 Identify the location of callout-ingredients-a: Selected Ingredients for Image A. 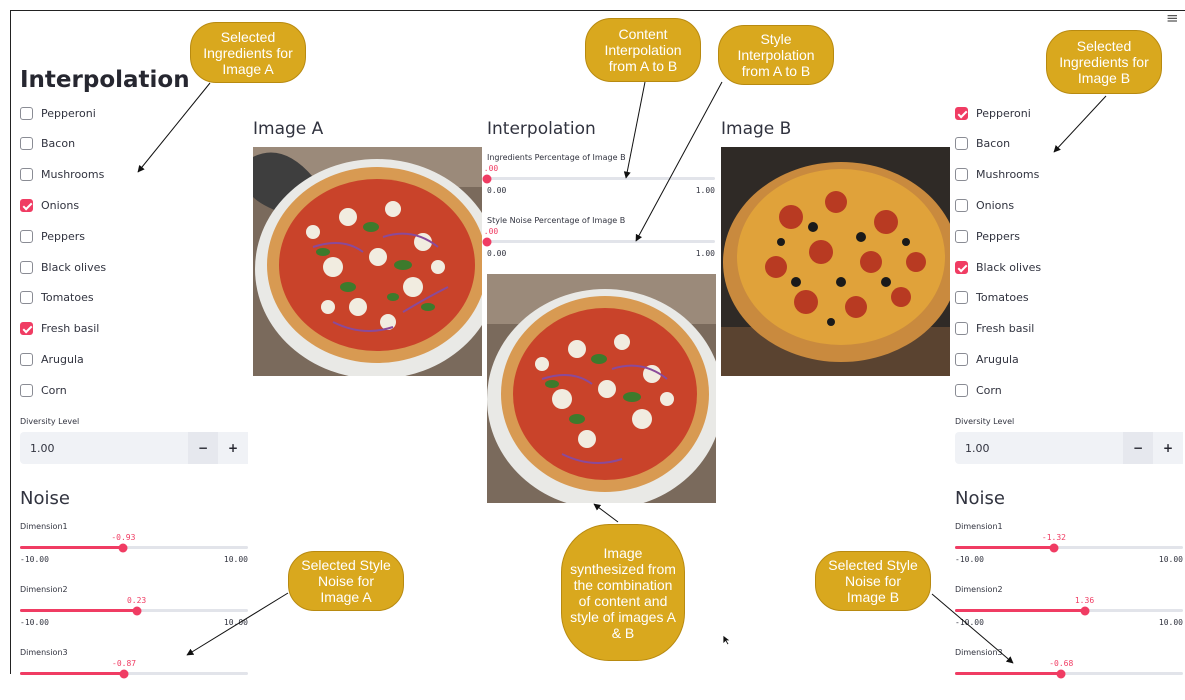
(248, 52).